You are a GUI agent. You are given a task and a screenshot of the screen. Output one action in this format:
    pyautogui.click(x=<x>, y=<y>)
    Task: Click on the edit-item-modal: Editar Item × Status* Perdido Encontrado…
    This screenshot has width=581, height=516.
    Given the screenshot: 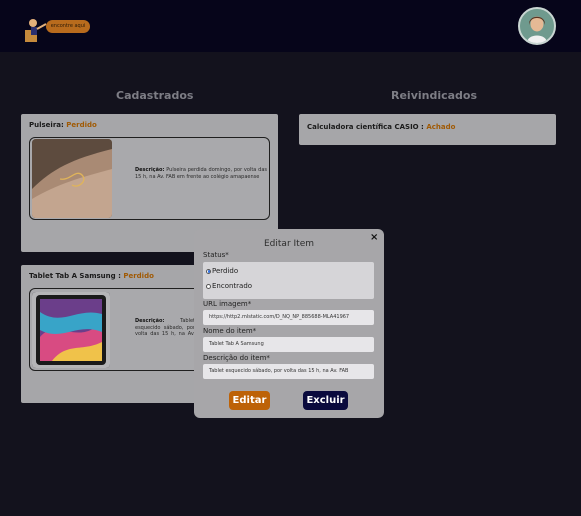 What is the action you would take?
    pyautogui.click(x=289, y=323)
    